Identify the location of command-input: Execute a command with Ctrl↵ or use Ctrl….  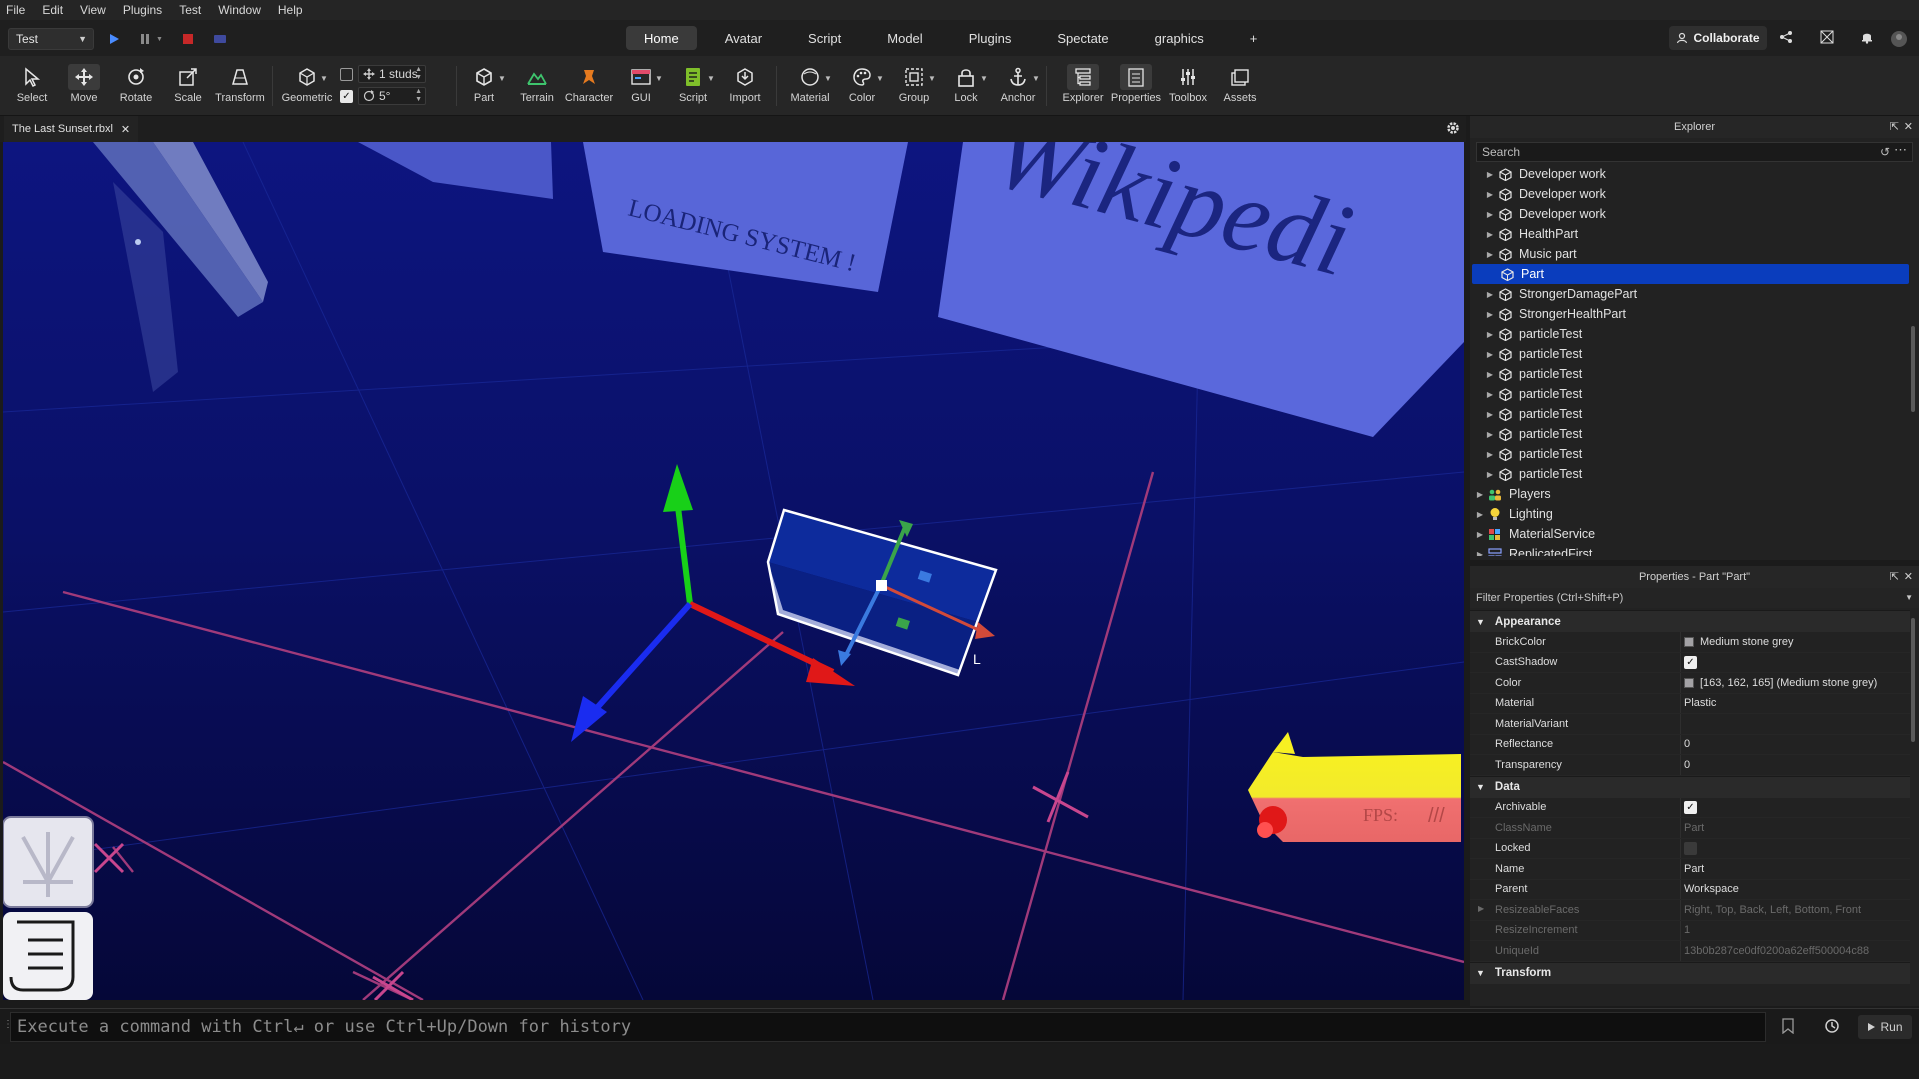
(888, 1027).